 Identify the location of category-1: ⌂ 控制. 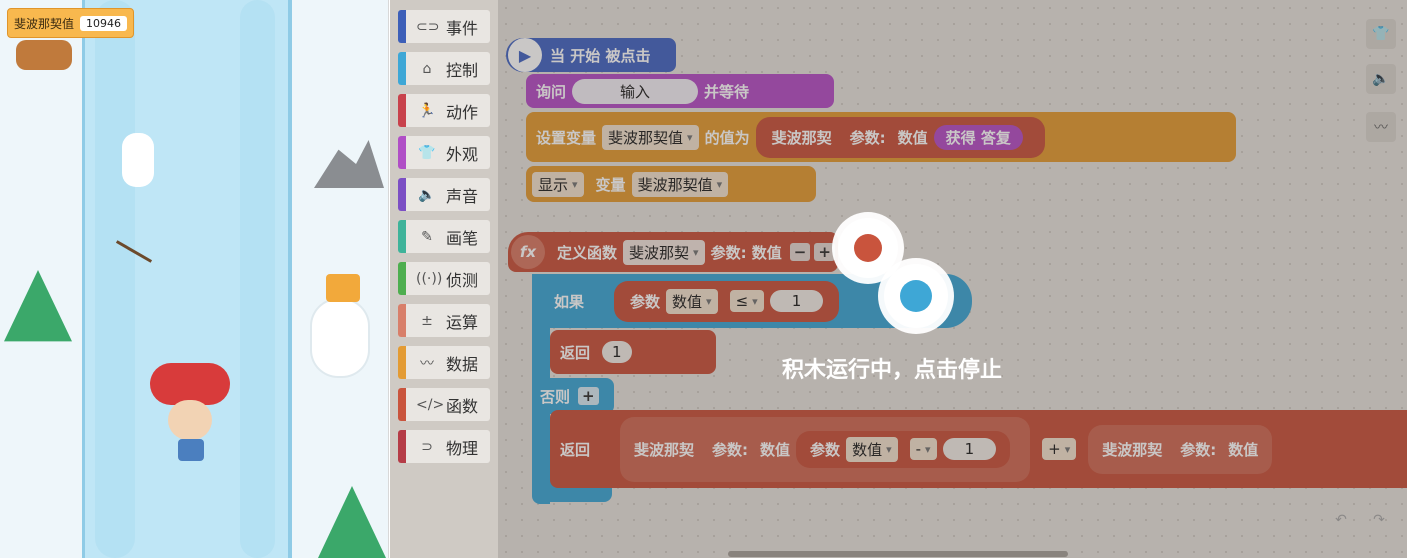
(444, 68).